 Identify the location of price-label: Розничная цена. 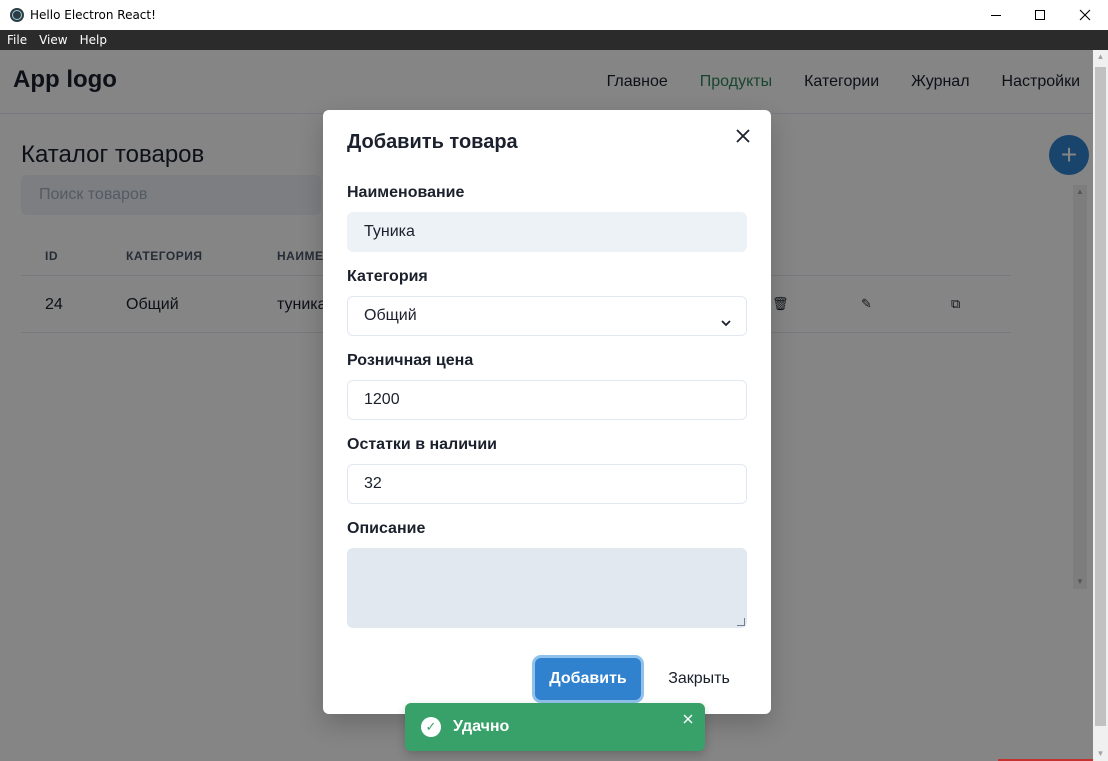
(410, 360).